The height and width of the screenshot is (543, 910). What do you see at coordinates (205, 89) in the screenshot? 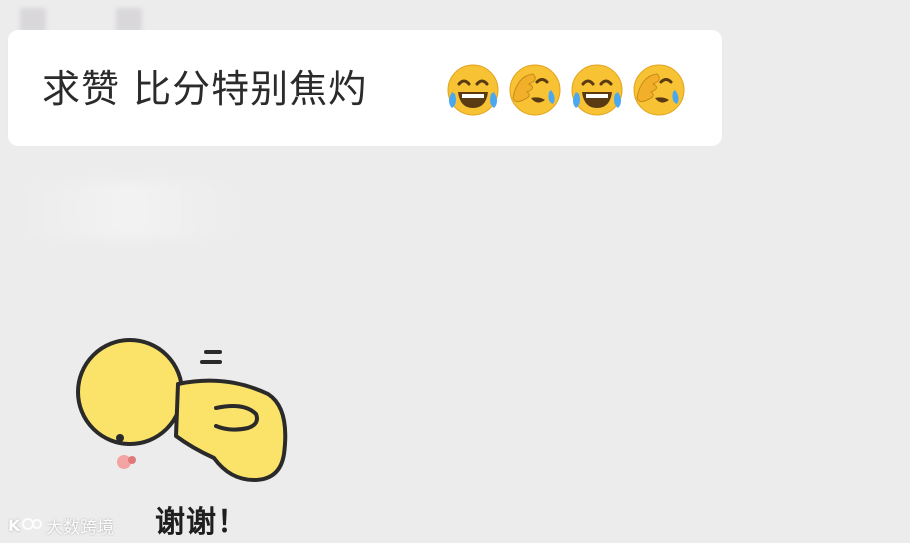
I see `message-text: 求赞 比分特别焦灼` at bounding box center [205, 89].